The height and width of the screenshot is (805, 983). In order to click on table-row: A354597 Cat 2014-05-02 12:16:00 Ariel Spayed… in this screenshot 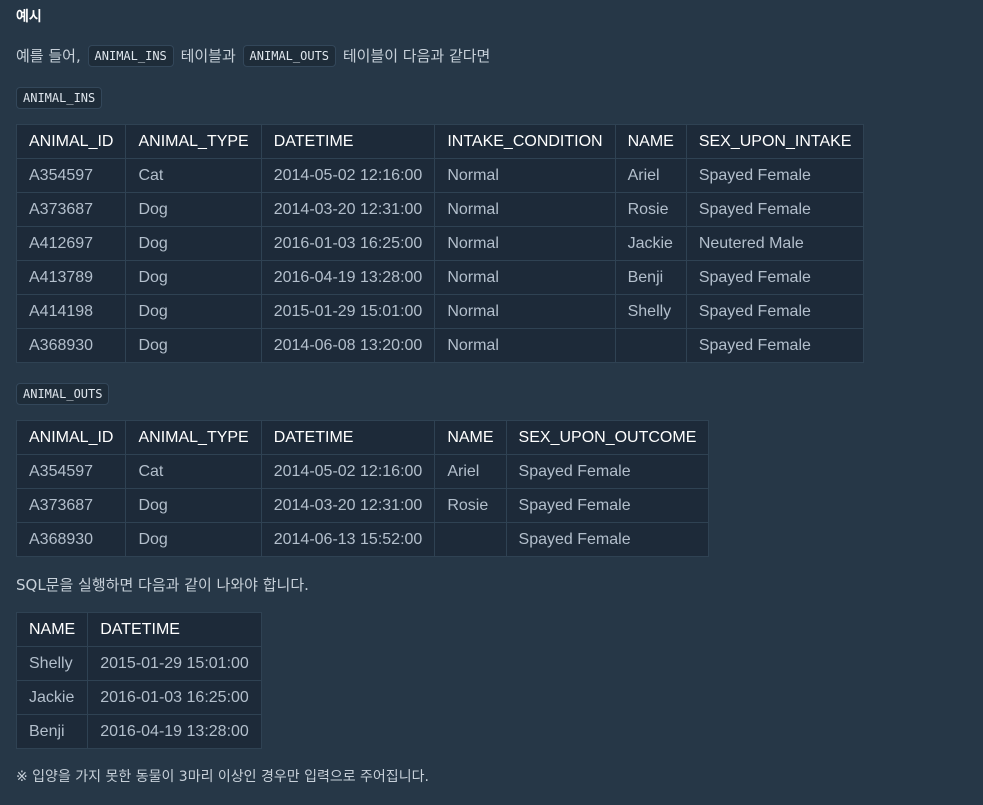, I will do `click(362, 471)`.